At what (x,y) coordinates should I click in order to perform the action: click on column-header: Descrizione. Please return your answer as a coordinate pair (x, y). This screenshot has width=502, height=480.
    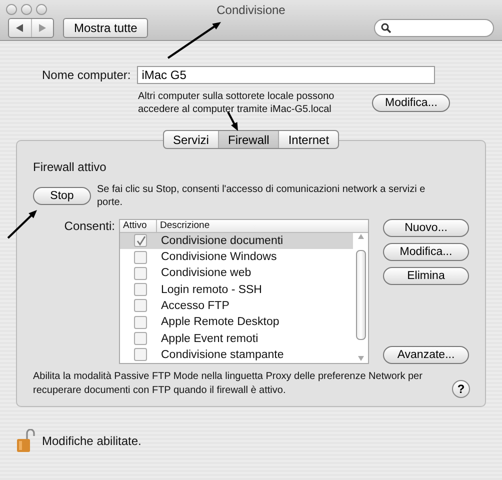
    Looking at the image, I should click on (183, 226).